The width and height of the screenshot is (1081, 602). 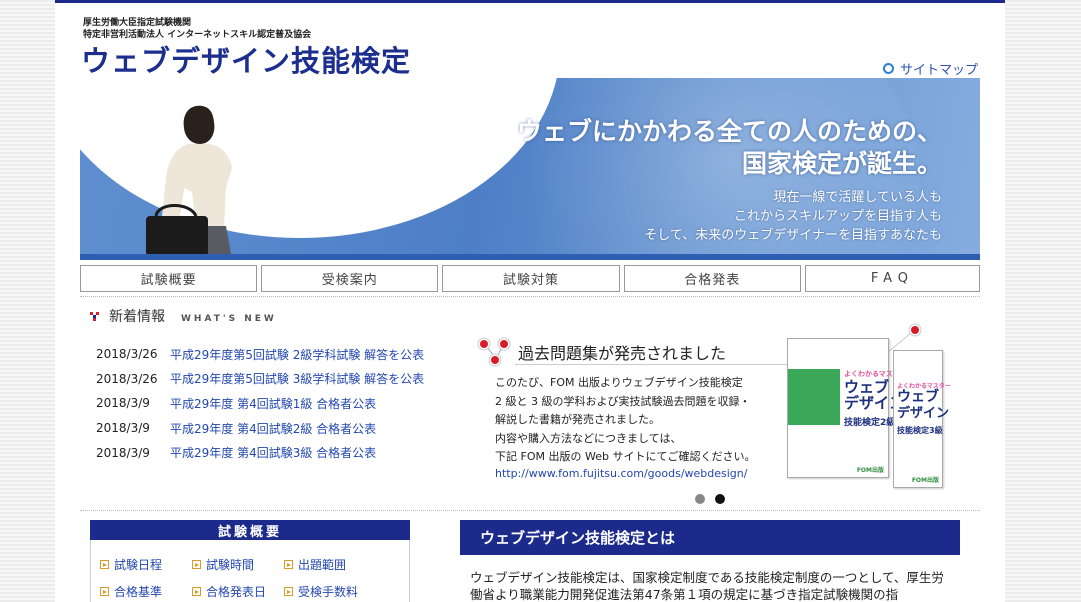 I want to click on book-cover-grade3: よくわかるマスター ウェブ デザイン 技能検定3級 FOM出版, so click(x=922, y=419).